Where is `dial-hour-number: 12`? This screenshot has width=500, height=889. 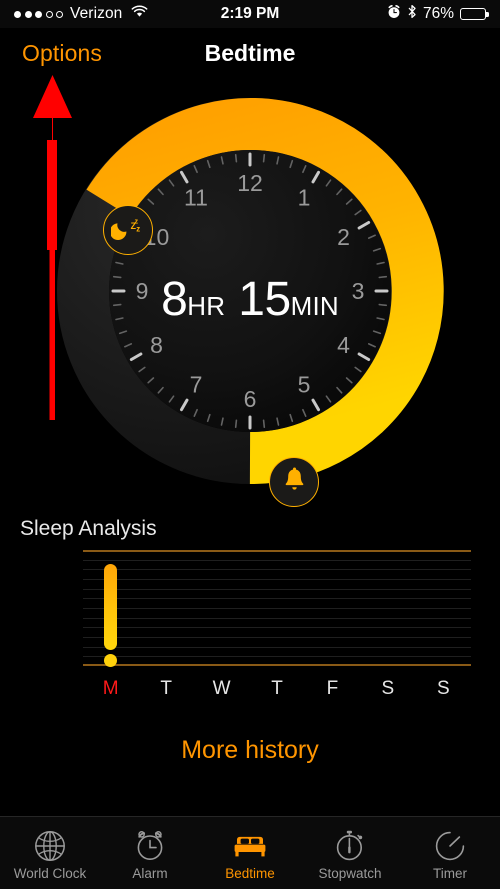
dial-hour-number: 12 is located at coordinates (250, 183).